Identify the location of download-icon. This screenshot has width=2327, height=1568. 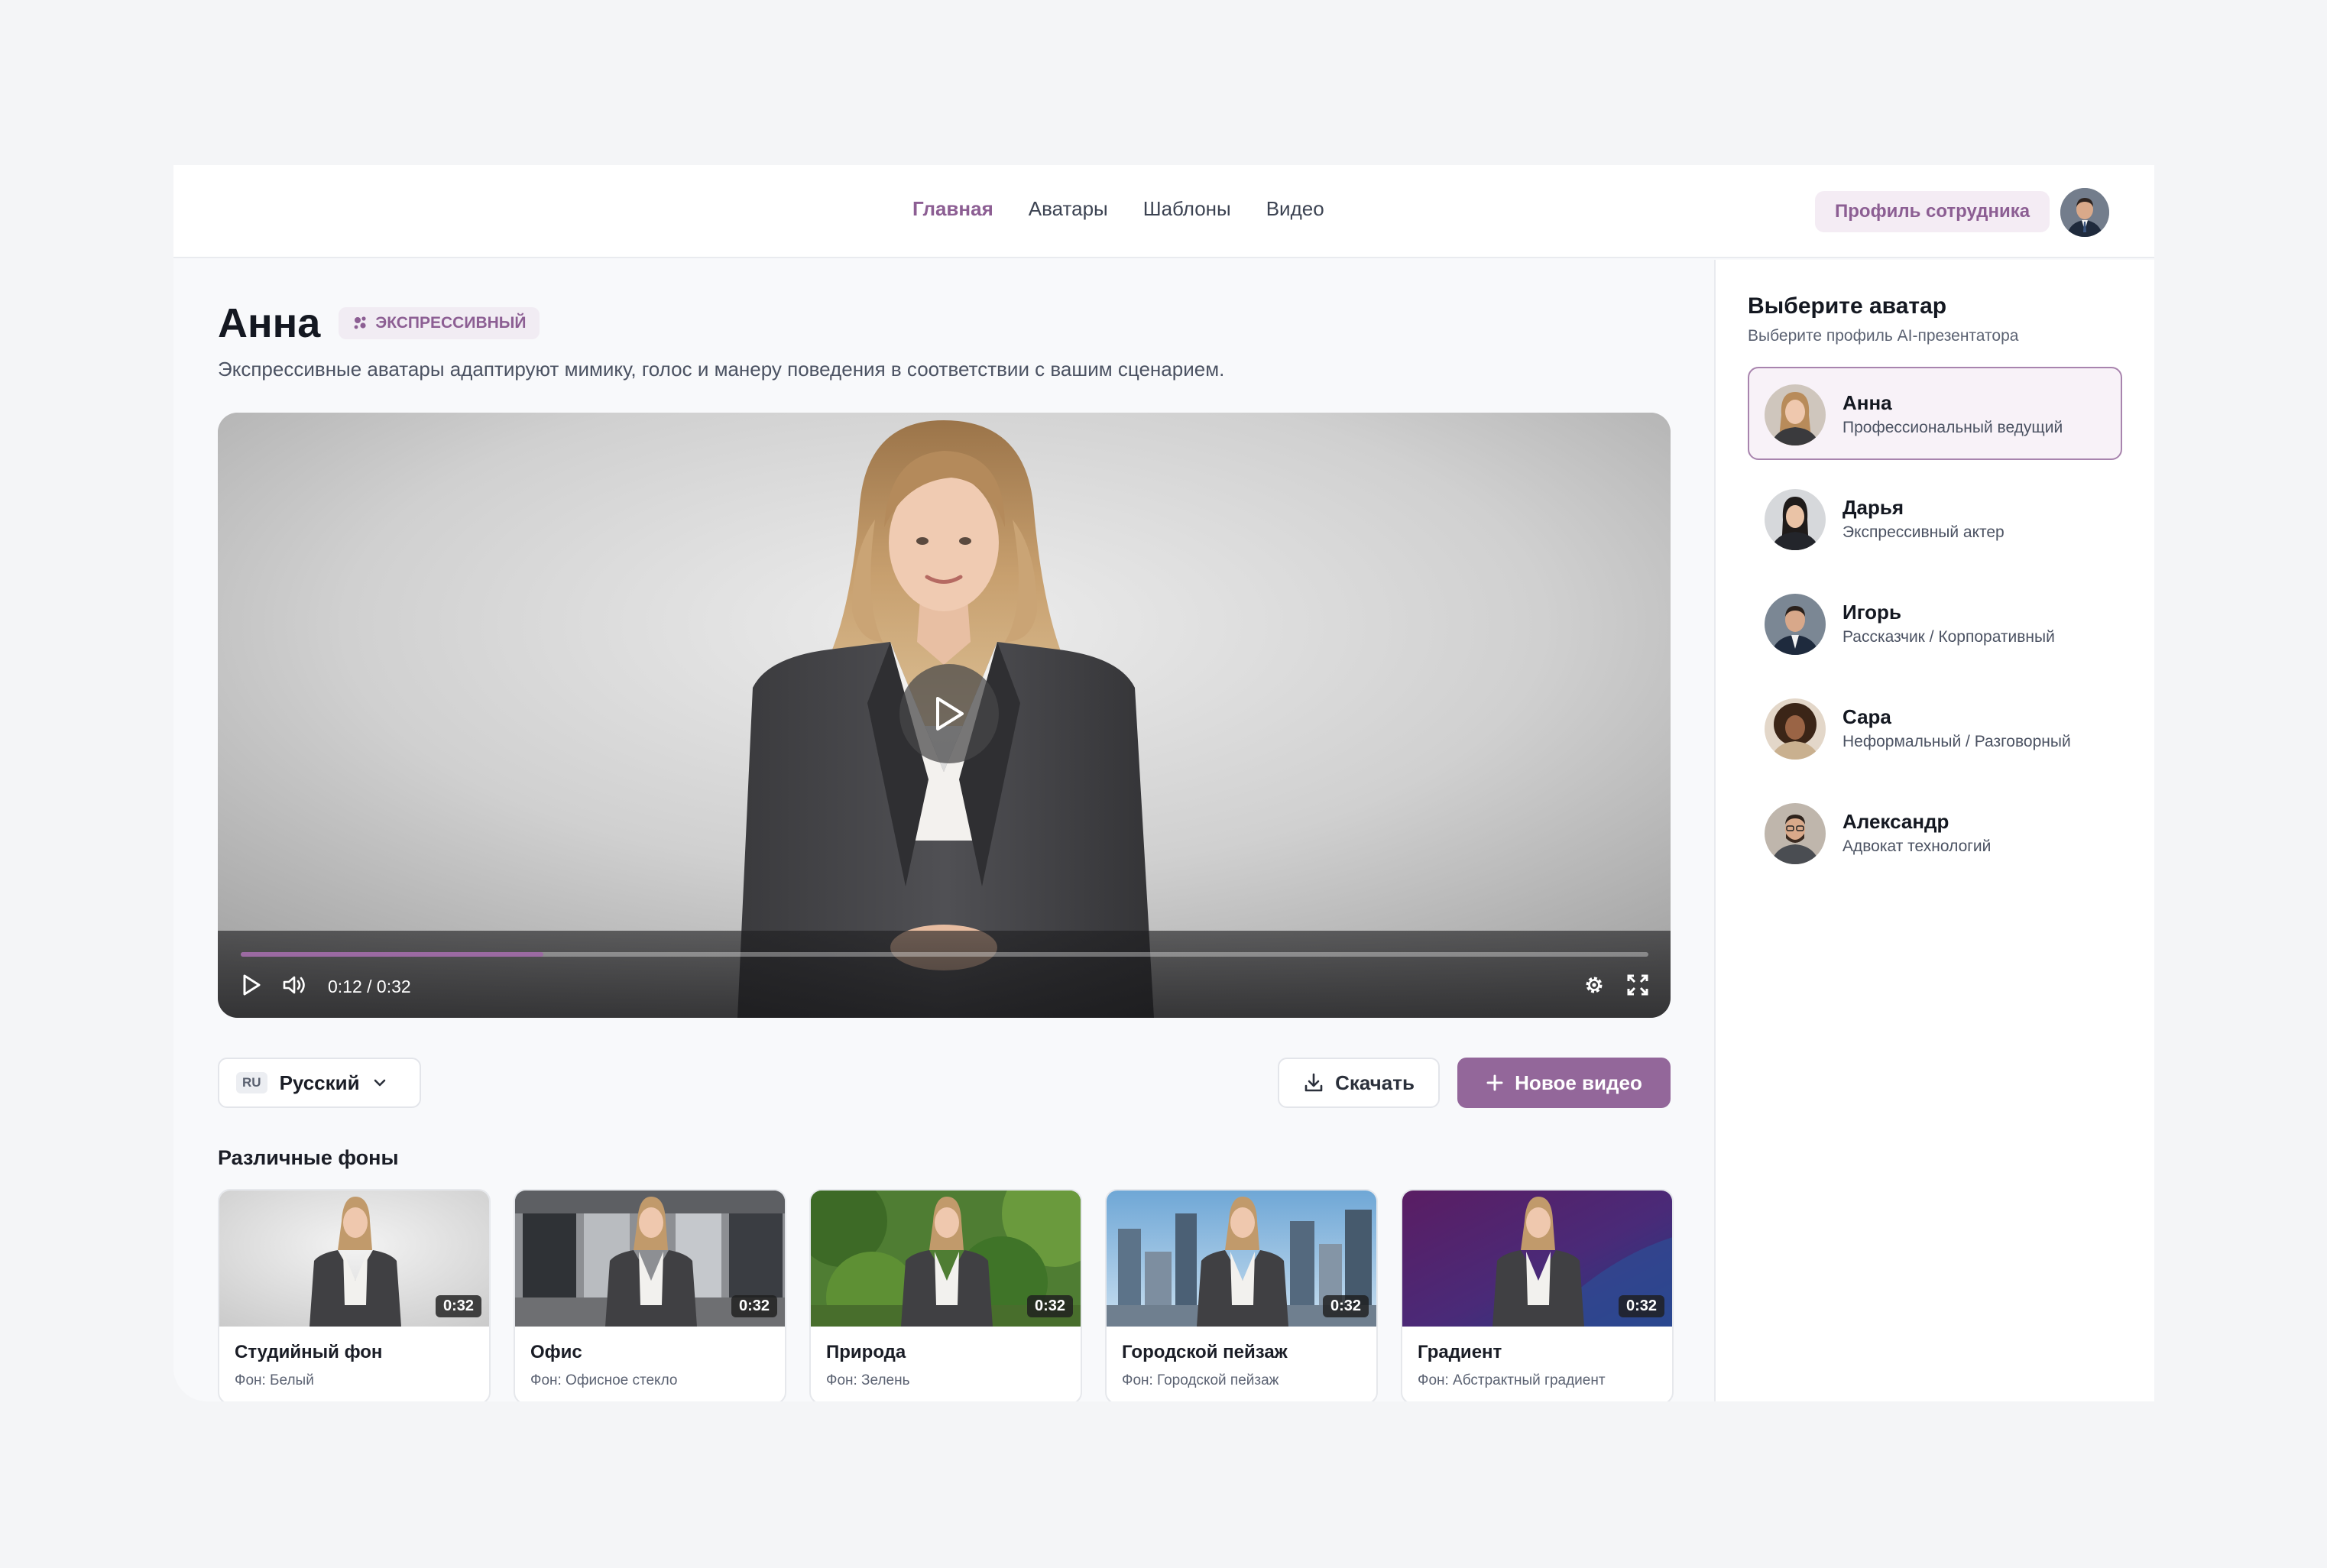
(1313, 1082).